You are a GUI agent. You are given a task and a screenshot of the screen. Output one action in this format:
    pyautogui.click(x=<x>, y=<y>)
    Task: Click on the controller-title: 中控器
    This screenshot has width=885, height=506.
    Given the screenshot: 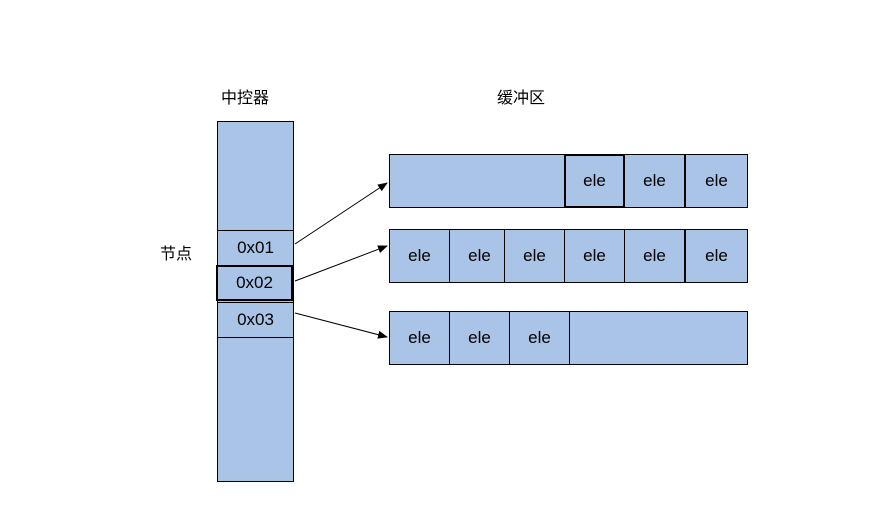 What is the action you would take?
    pyautogui.click(x=245, y=97)
    